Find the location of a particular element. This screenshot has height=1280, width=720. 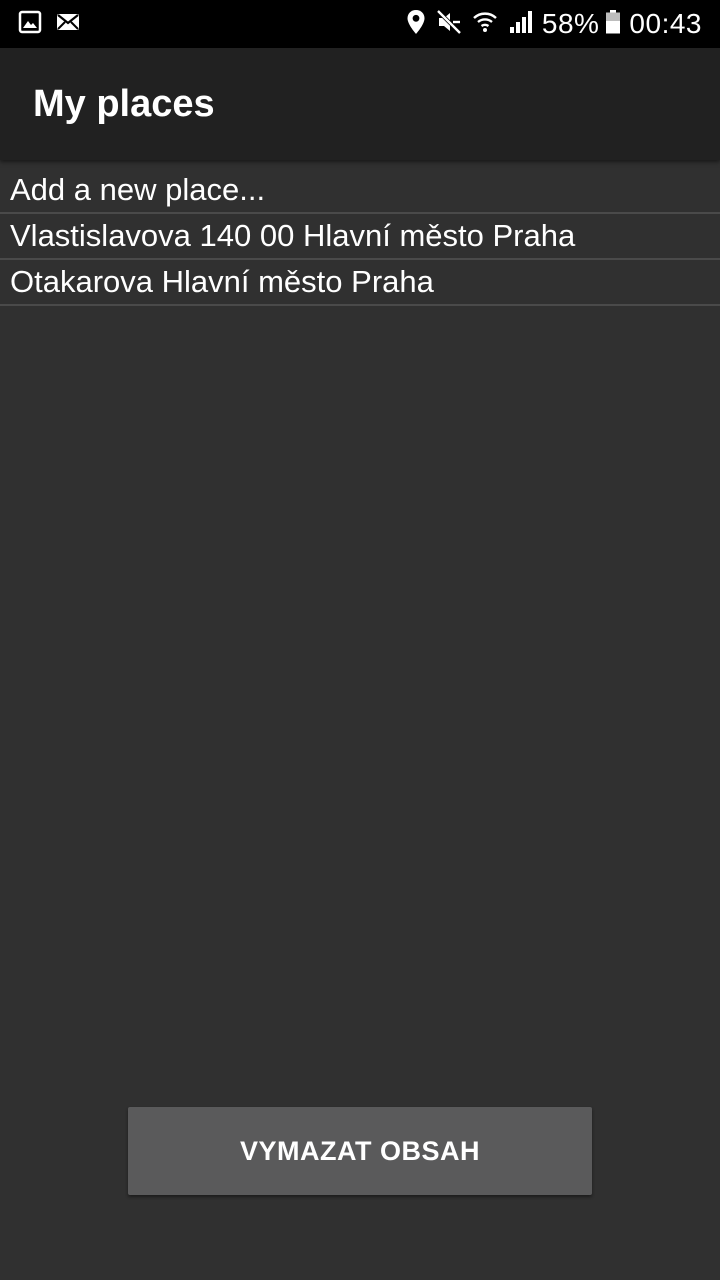

list-item-place: Vlastislavova 140 00 Hlavní město Praha is located at coordinates (360, 237).